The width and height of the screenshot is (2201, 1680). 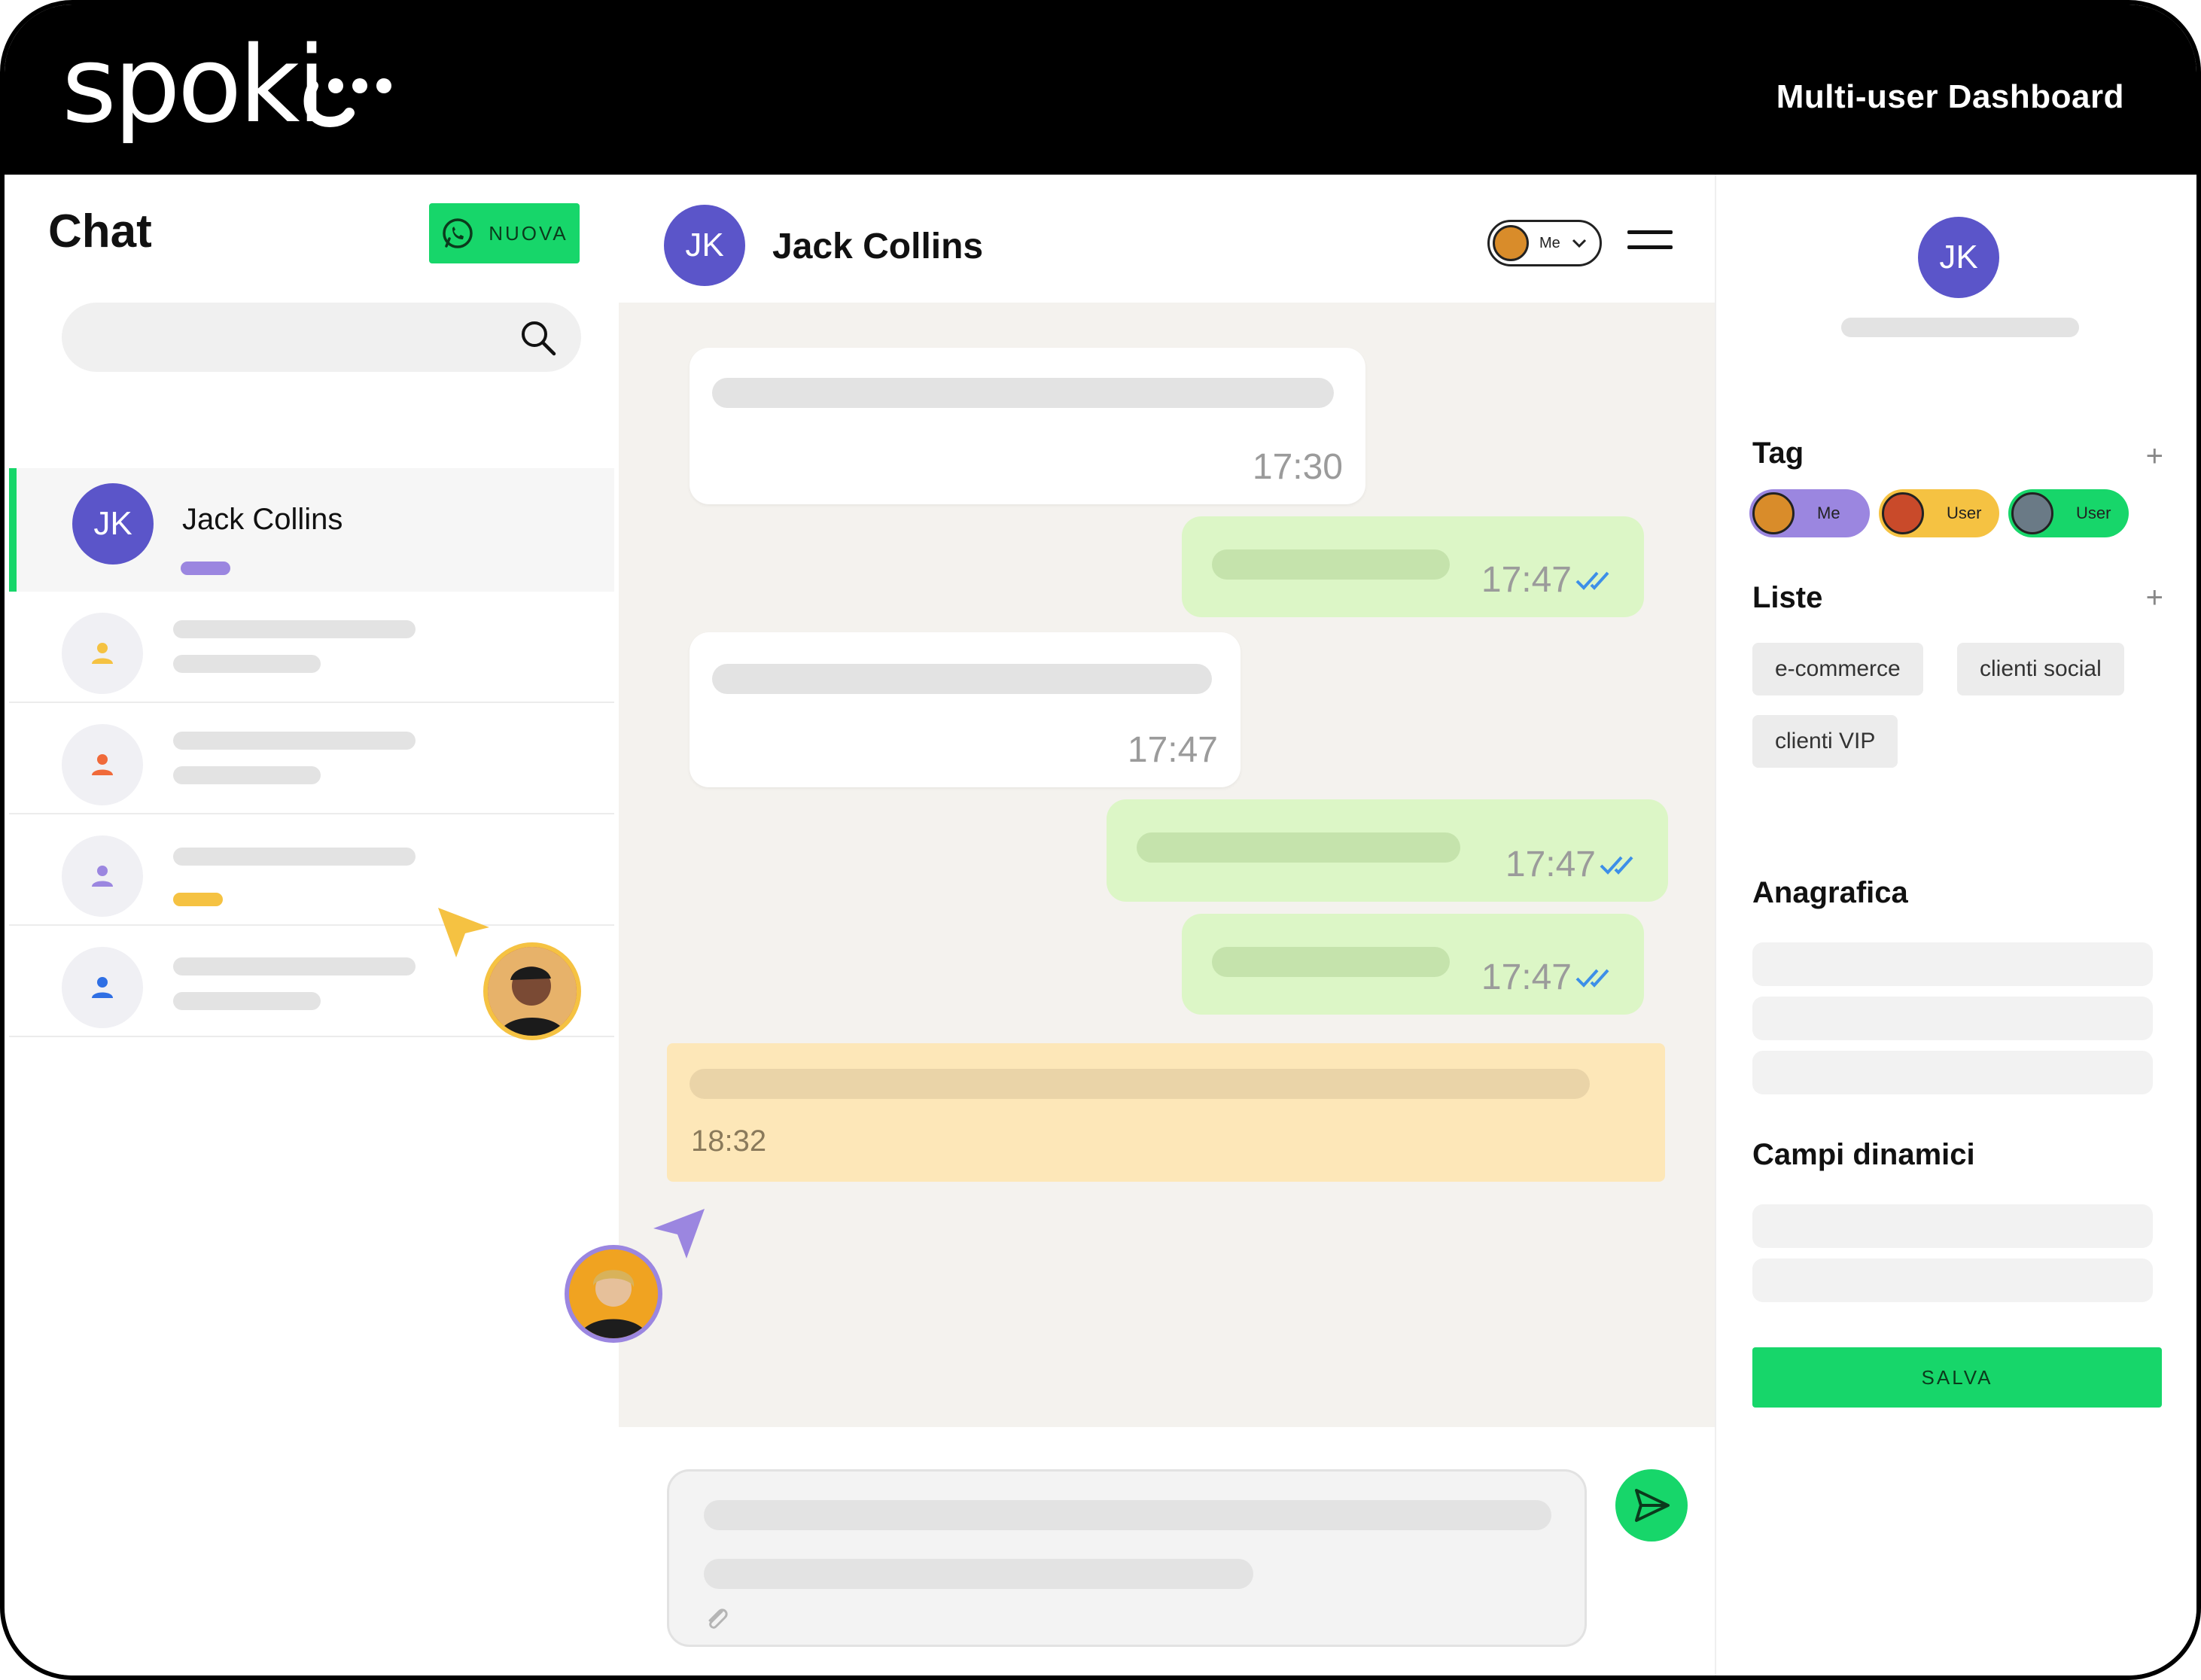 I want to click on list-chip: clienti social, so click(x=2040, y=669).